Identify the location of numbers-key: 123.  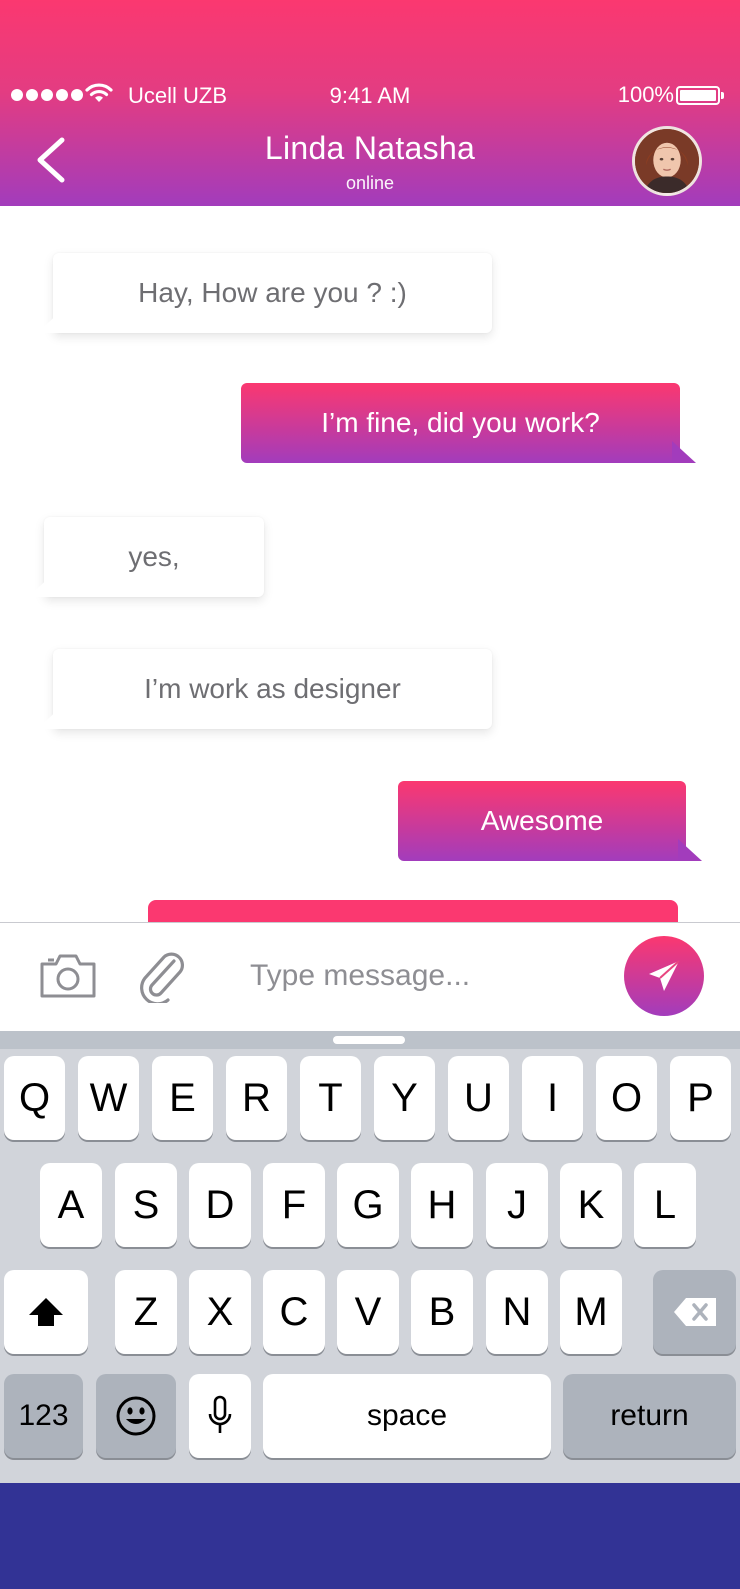
(43, 1416).